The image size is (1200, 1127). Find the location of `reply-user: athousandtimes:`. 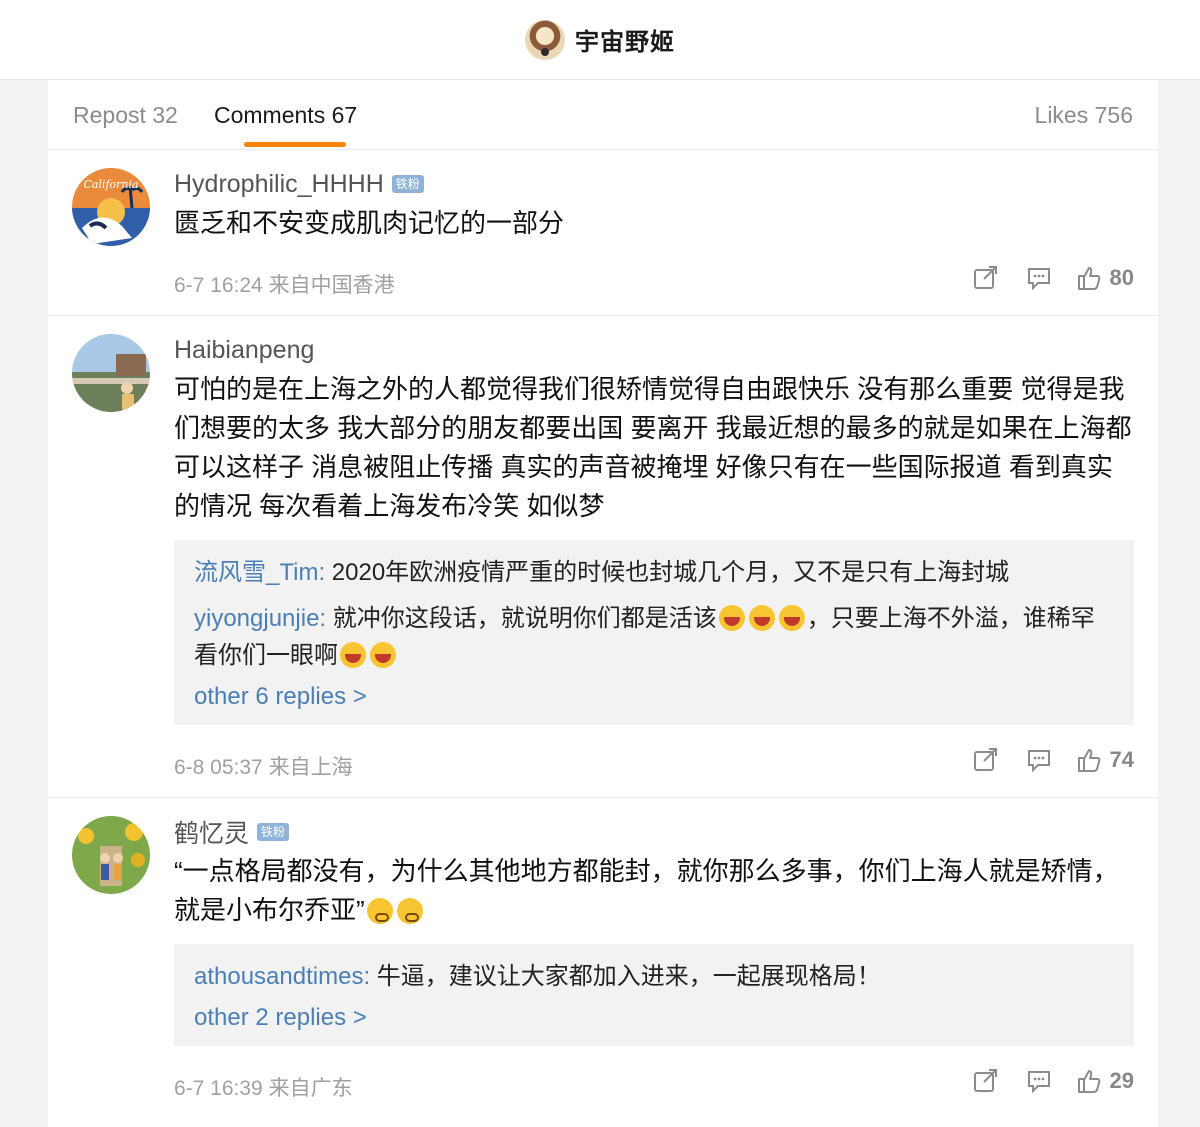

reply-user: athousandtimes: is located at coordinates (282, 976).